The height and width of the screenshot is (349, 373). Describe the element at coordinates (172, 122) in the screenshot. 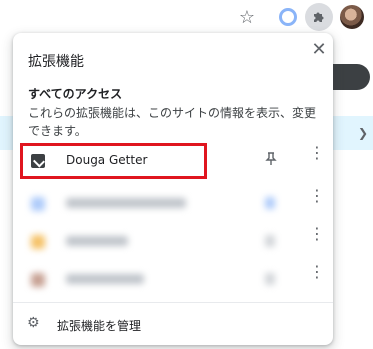

I see `section-description: これらの拡張機能は、このサイトの情報を表示、変更できます。` at that location.